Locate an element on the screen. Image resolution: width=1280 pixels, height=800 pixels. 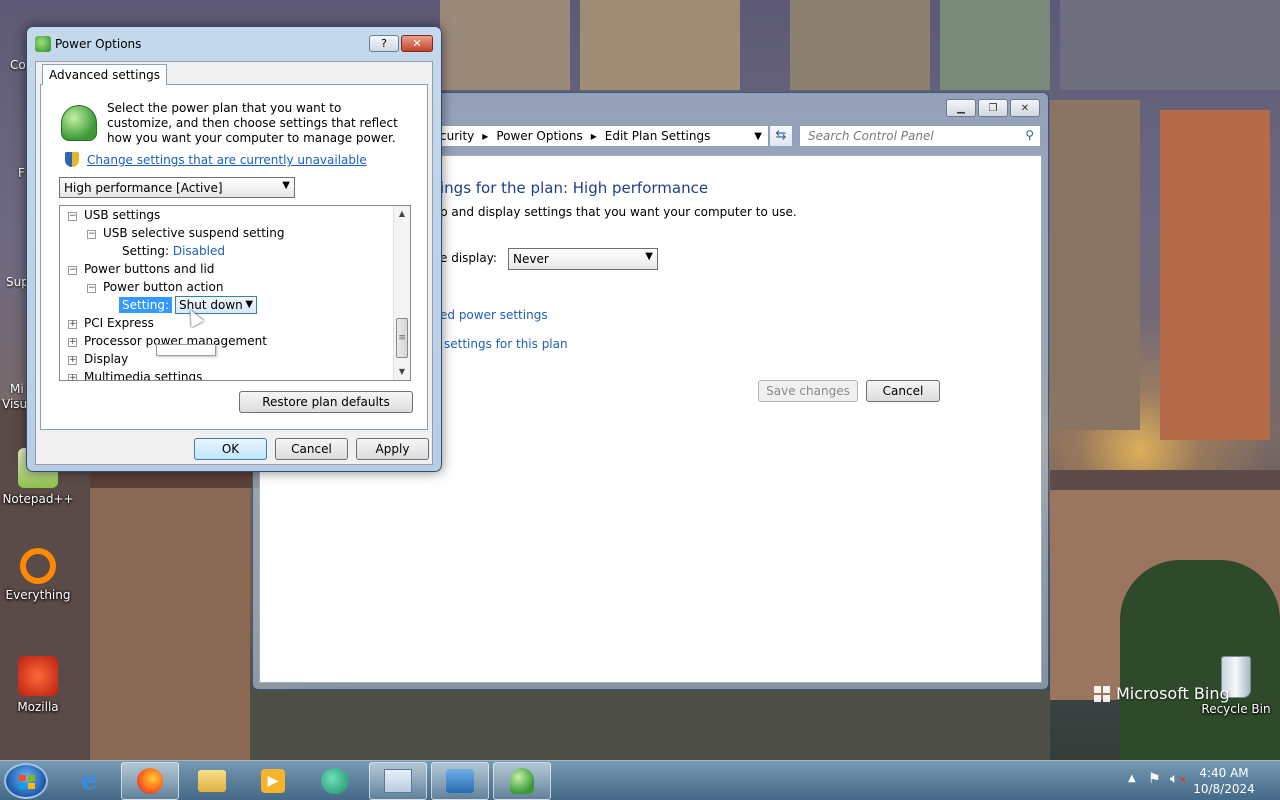
taskbar-control-panel is located at coordinates (460, 781).